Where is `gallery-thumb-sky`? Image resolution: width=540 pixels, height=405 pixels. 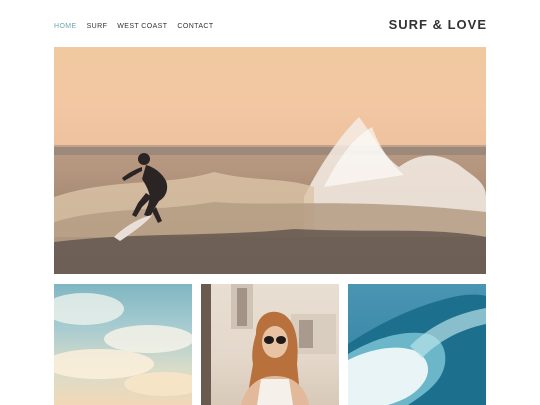 gallery-thumb-sky is located at coordinates (123, 344).